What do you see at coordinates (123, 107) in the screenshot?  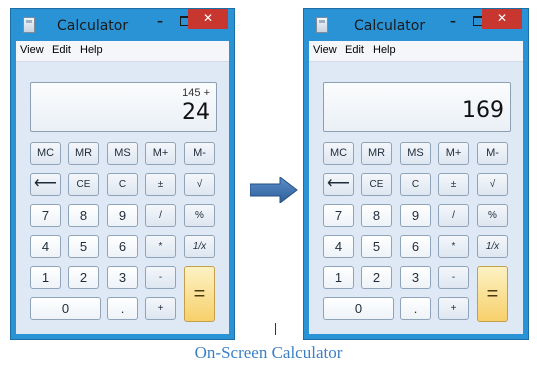 I see `calculator-display: 145 + 24` at bounding box center [123, 107].